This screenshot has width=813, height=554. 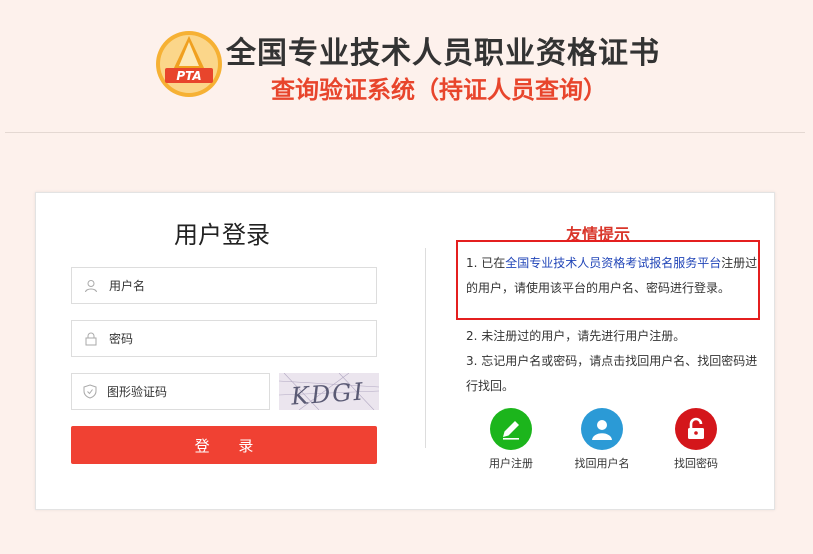 What do you see at coordinates (90, 392) in the screenshot?
I see `shield-icon` at bounding box center [90, 392].